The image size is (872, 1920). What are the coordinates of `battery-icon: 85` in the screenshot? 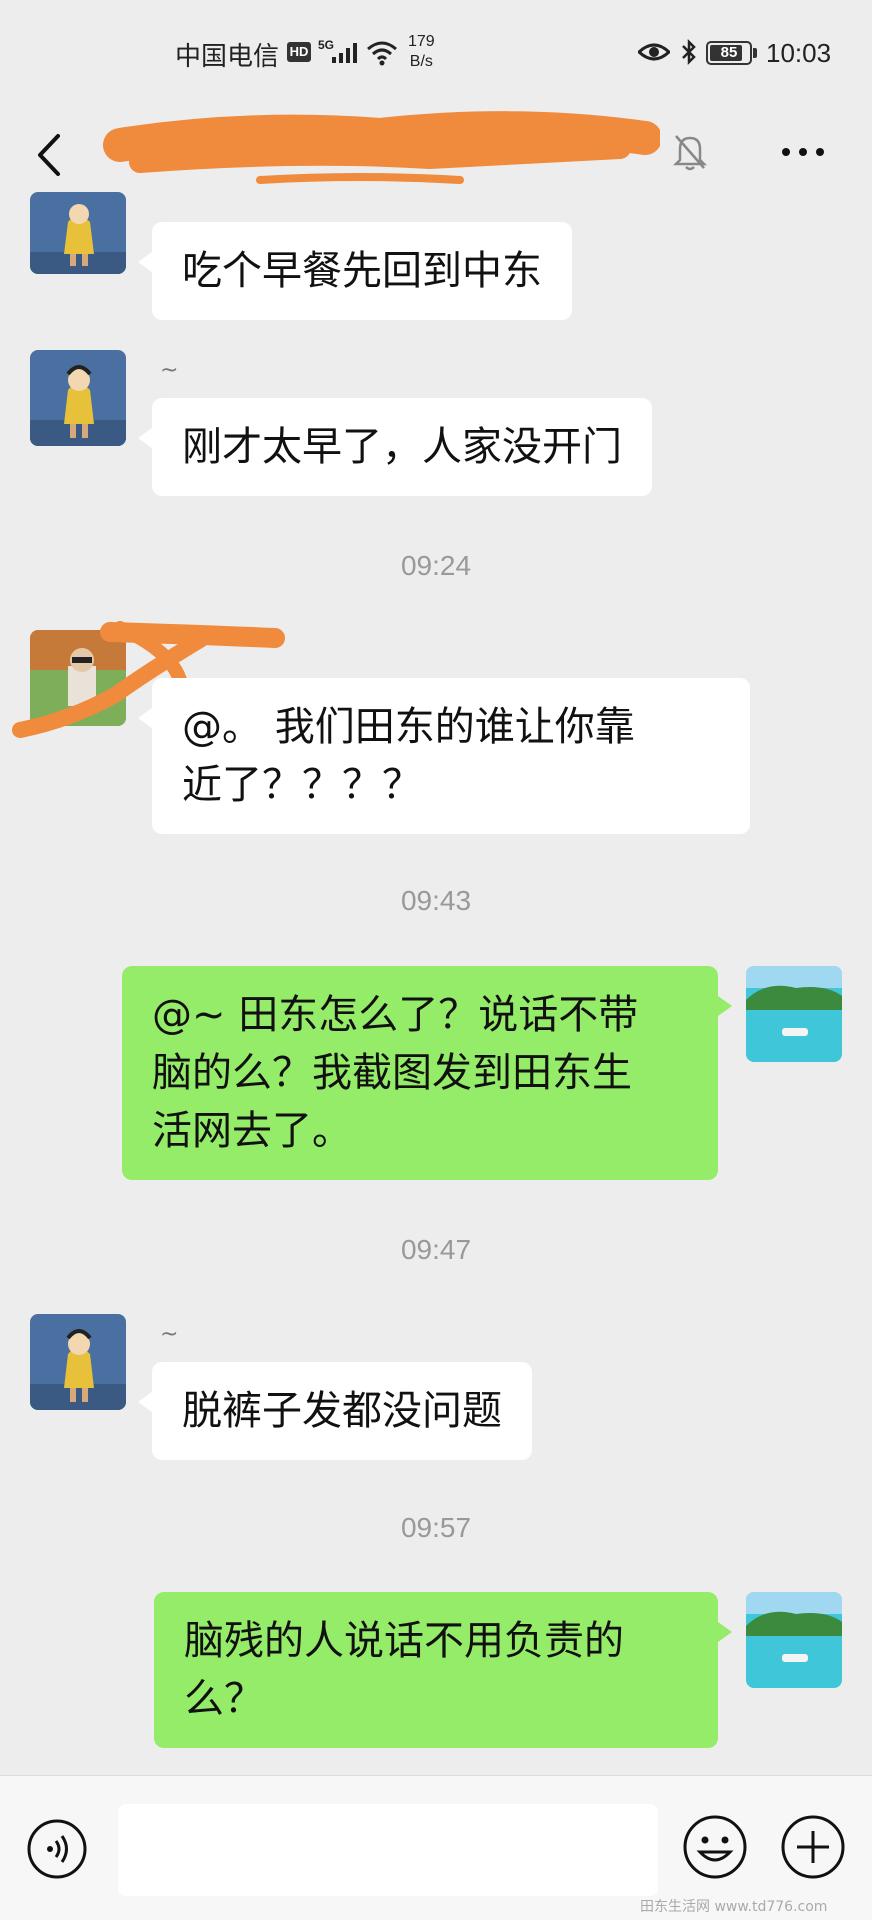 It's located at (729, 53).